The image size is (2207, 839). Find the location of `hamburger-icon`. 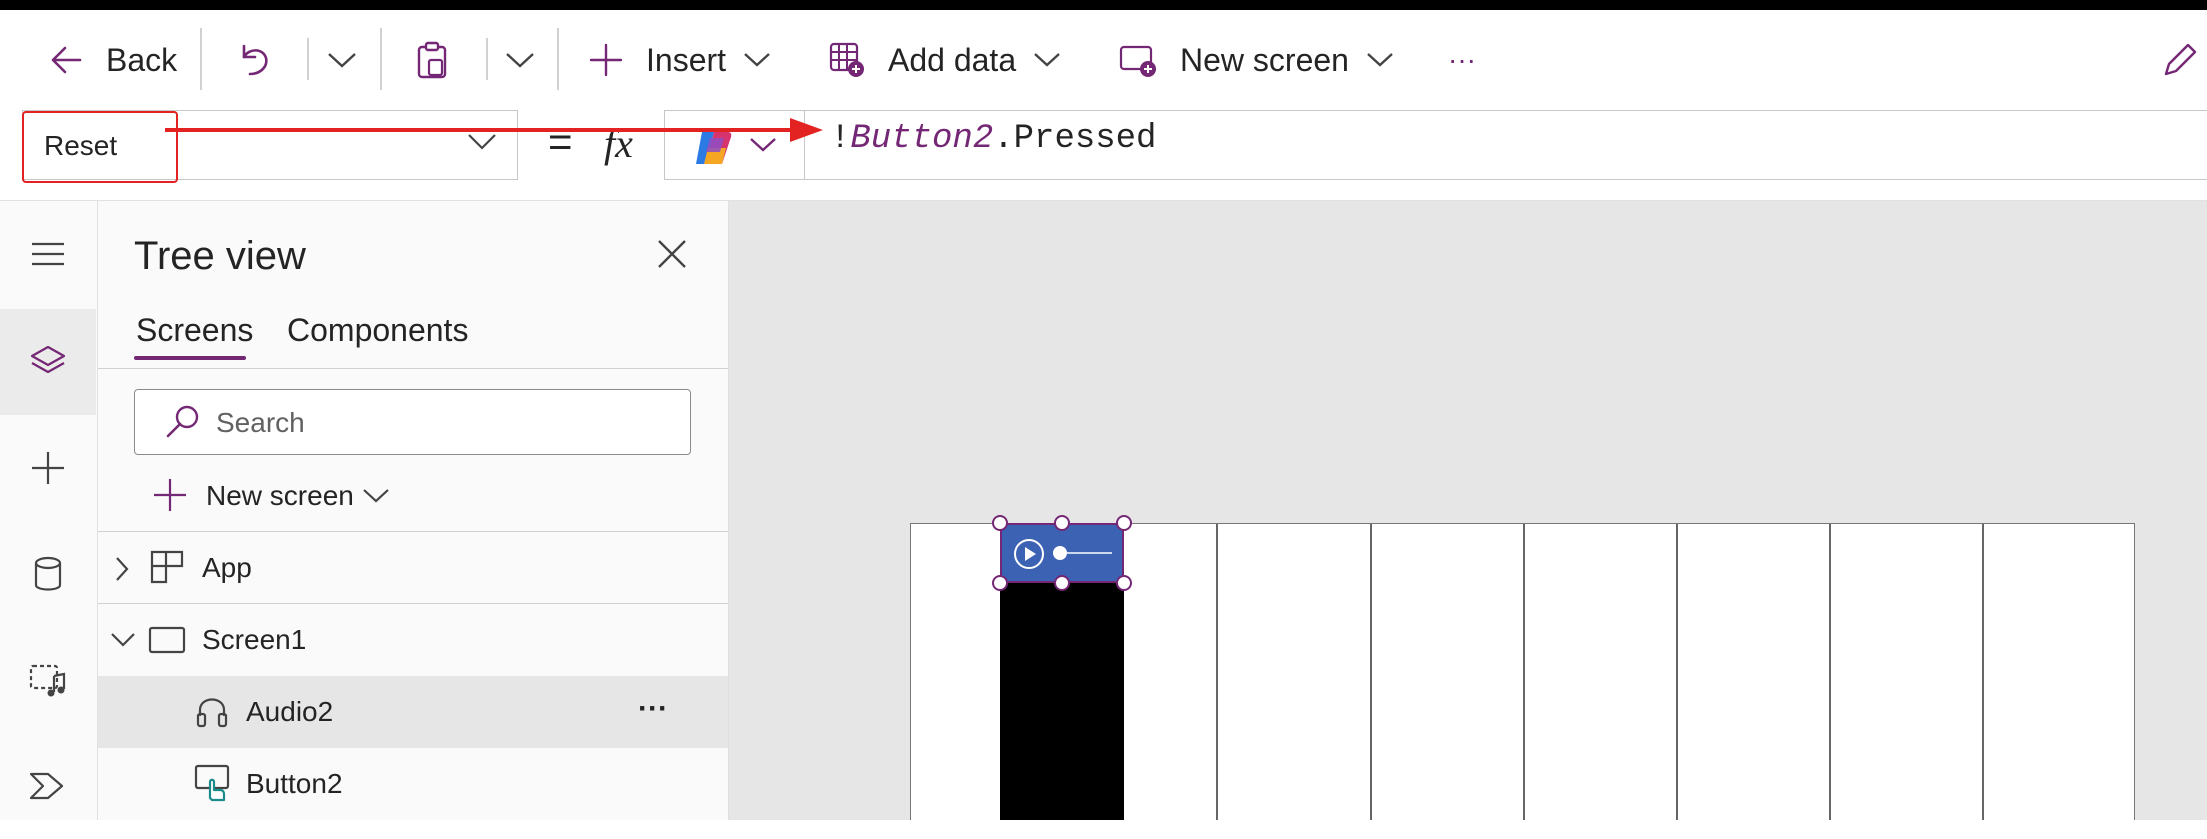

hamburger-icon is located at coordinates (48, 254).